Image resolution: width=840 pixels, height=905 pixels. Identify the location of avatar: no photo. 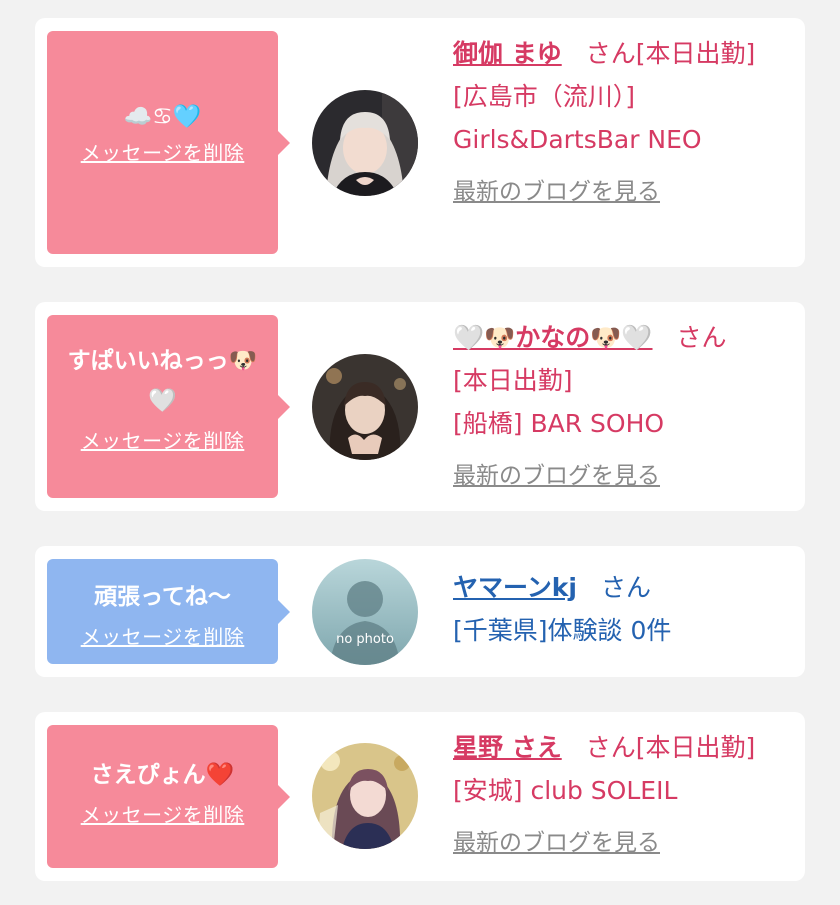
(365, 612).